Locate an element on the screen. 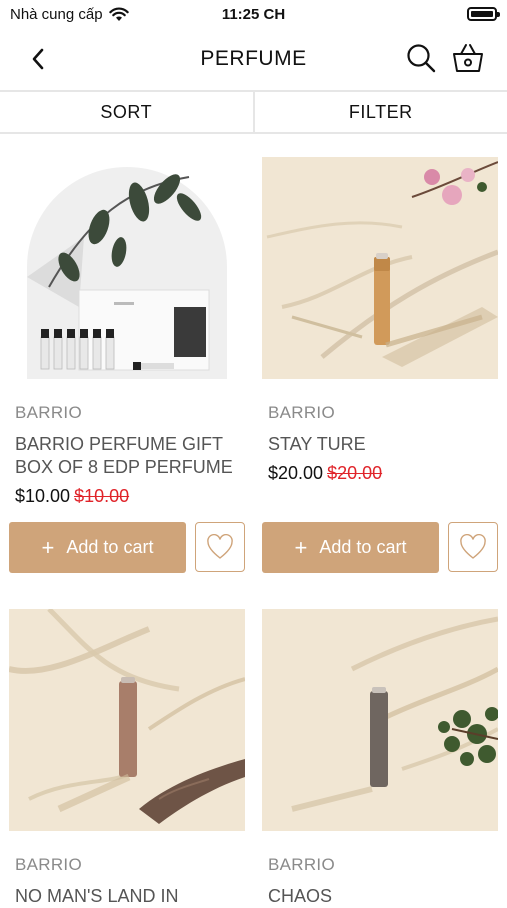 The width and height of the screenshot is (507, 908). status-bar: Nhà cung cấp 11:25 CH is located at coordinates (253, 15).